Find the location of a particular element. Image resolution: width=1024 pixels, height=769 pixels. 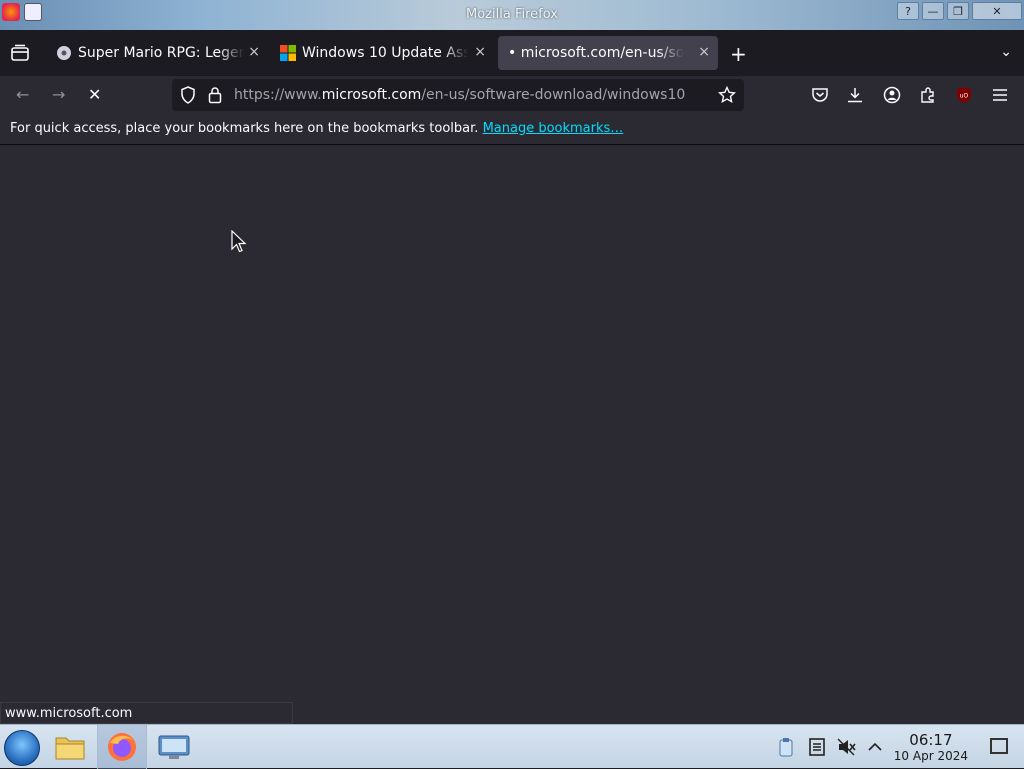

url-path: /en-us/software-download/windows10 is located at coordinates (553, 95).